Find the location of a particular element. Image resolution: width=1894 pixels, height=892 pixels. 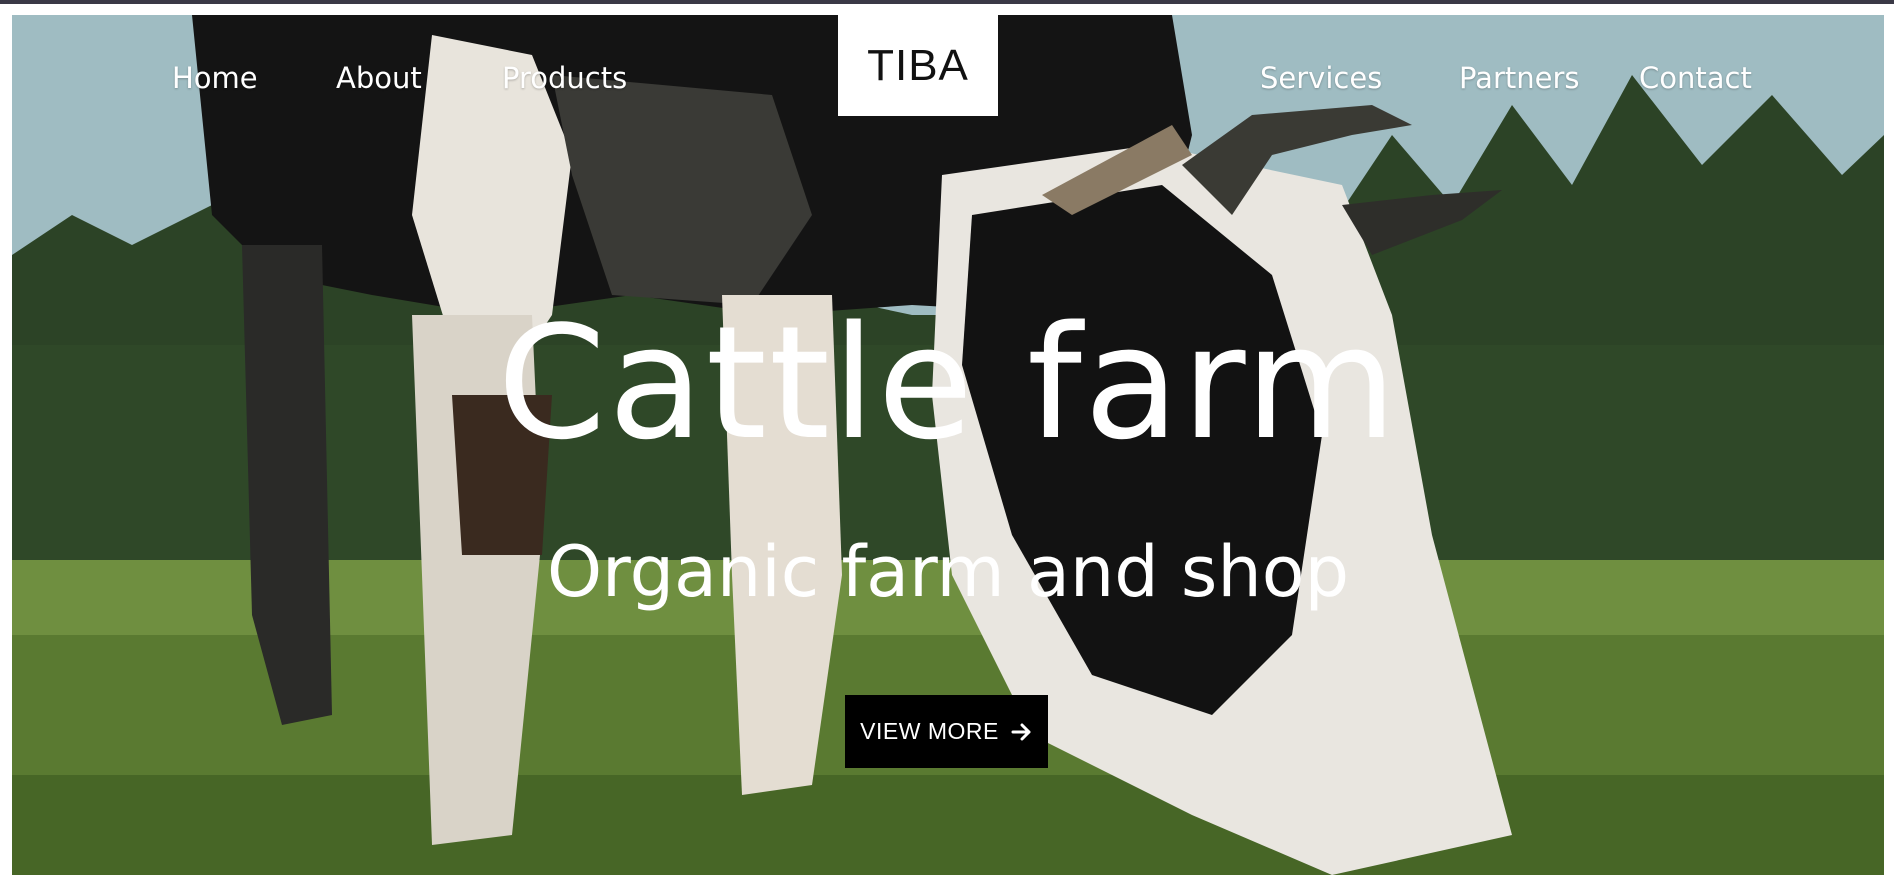

hero-title: Cattle farm is located at coordinates (948, 383).